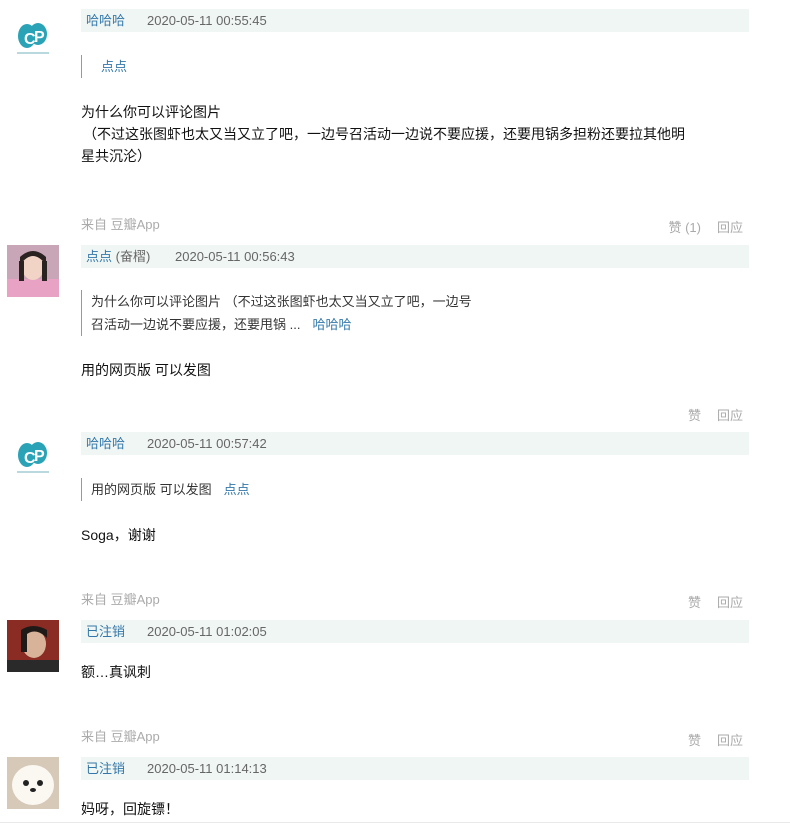 Image resolution: width=790 pixels, height=825 pixels. What do you see at coordinates (165, 489) in the screenshot?
I see `quote-block: 用的网页版 可以发图 点点` at bounding box center [165, 489].